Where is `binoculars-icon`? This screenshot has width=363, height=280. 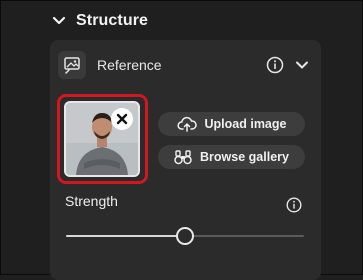
binoculars-icon is located at coordinates (183, 157).